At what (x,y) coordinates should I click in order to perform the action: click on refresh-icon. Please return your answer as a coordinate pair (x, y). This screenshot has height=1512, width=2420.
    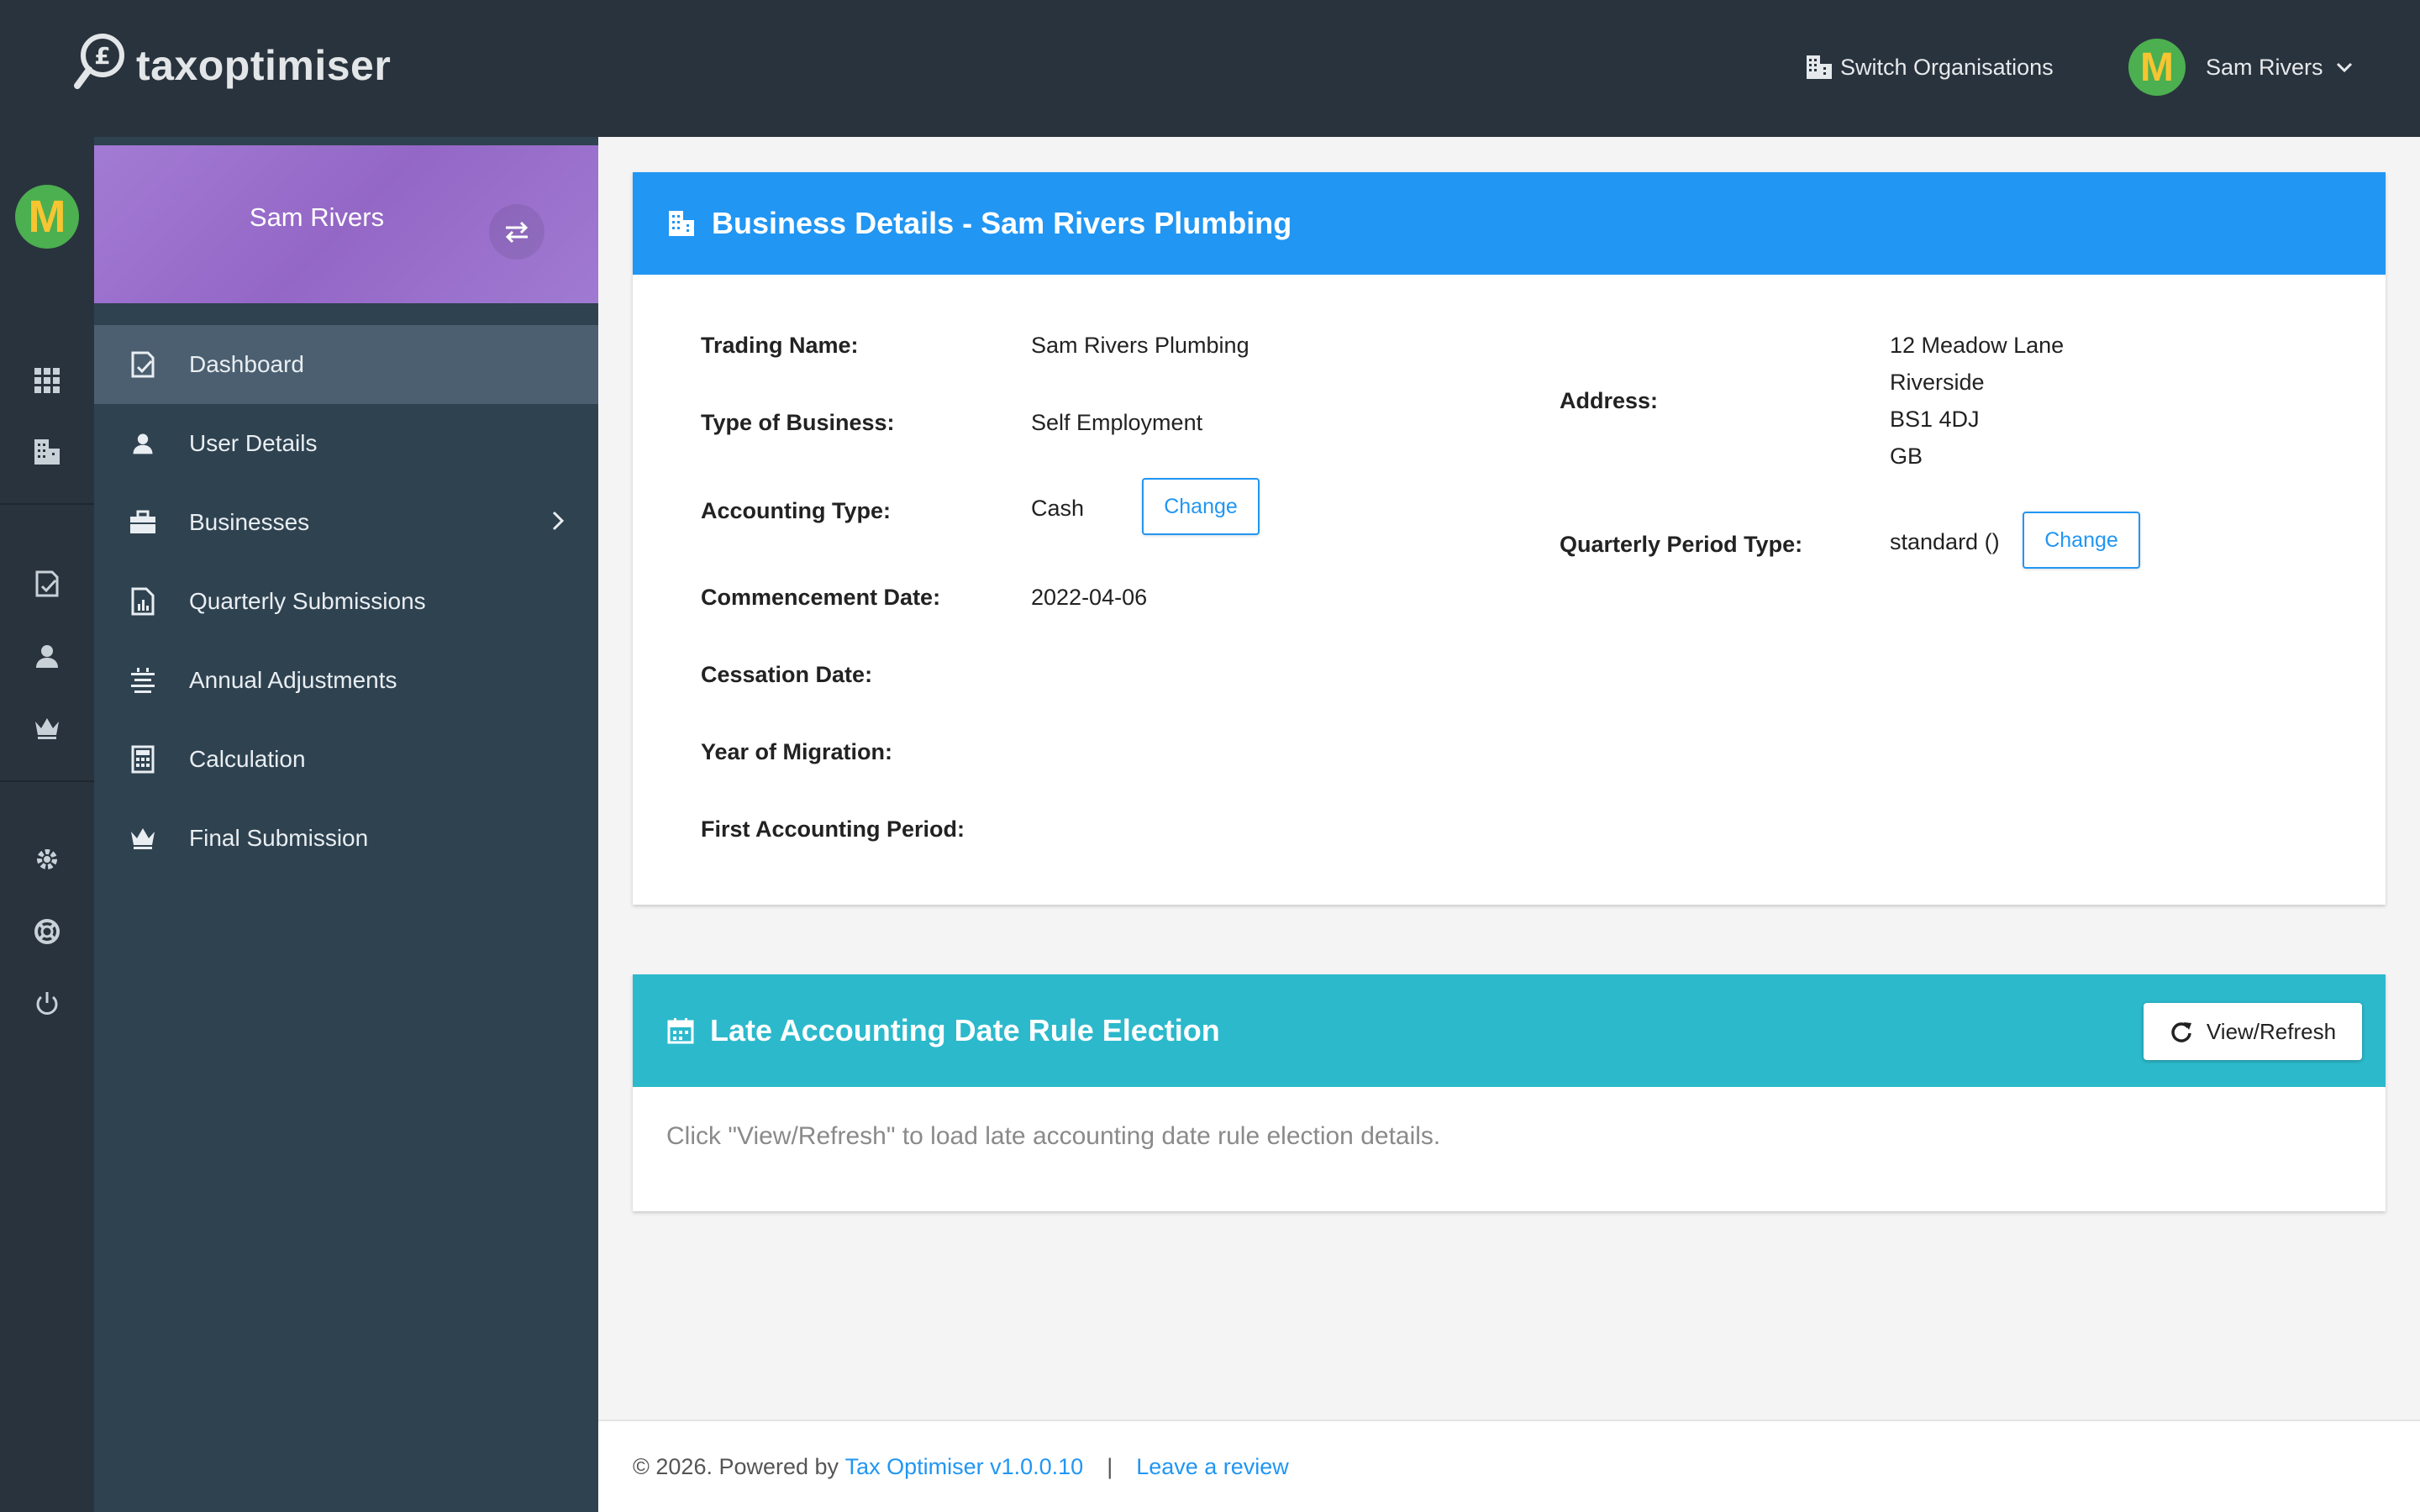
    Looking at the image, I should click on (2181, 1032).